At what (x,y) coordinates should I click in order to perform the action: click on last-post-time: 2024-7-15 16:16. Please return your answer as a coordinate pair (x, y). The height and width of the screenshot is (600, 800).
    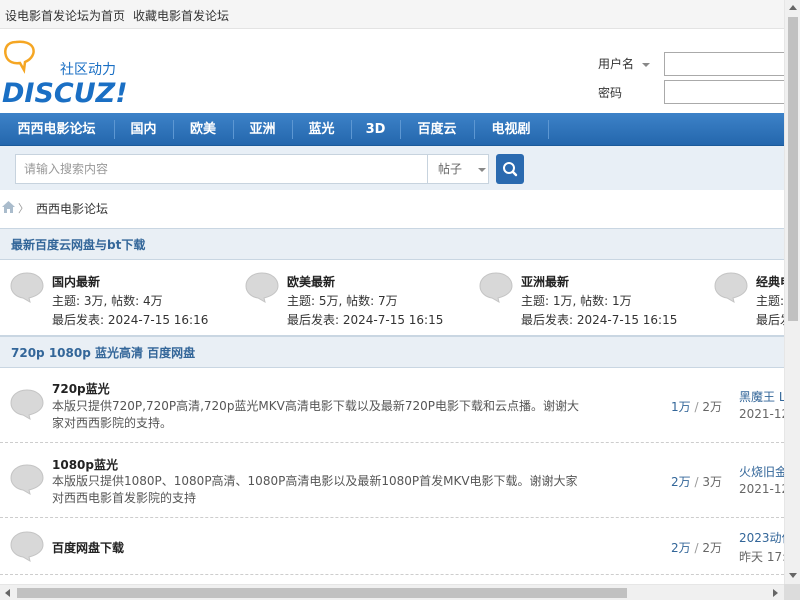
    Looking at the image, I should click on (158, 320).